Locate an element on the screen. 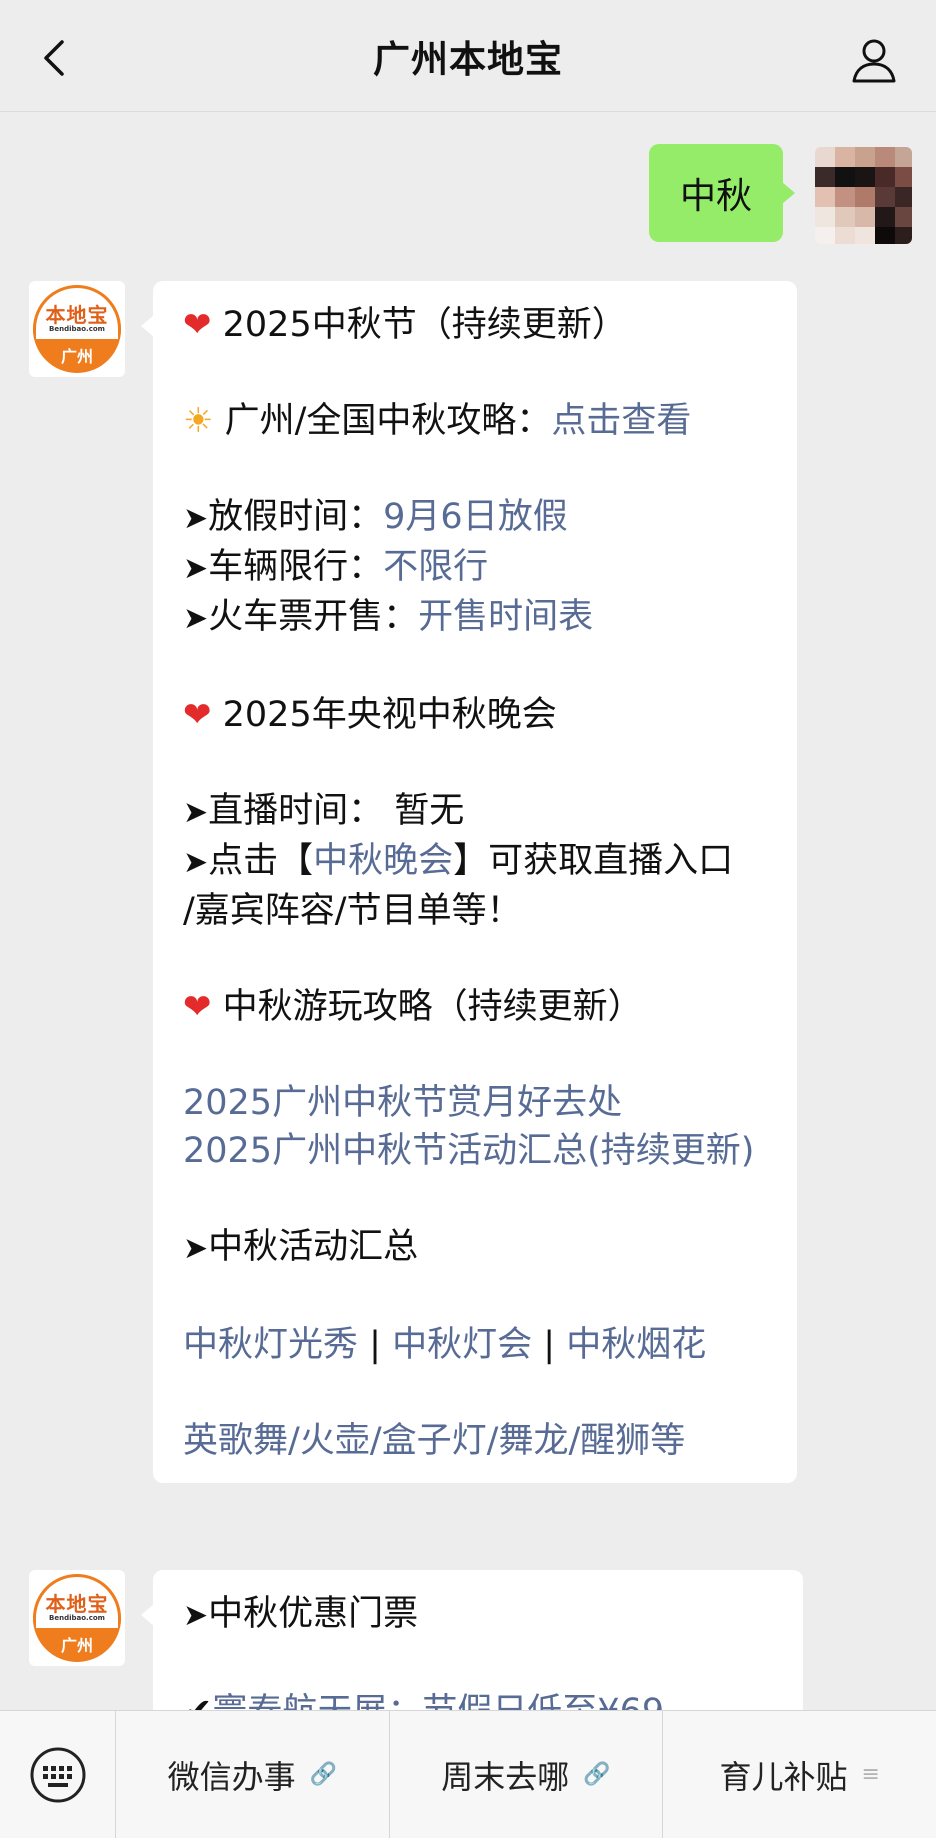 The image size is (936, 1838). menu-wechat-services: 微信办事 🔗 is located at coordinates (253, 1774).